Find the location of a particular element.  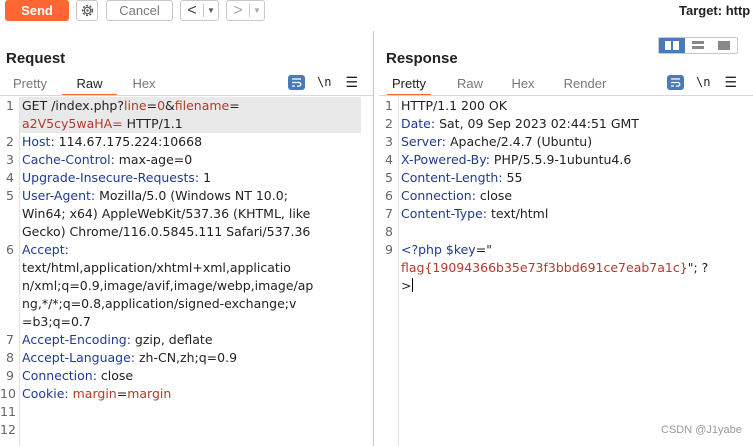

request-token: User-Agent: is located at coordinates (59, 195).